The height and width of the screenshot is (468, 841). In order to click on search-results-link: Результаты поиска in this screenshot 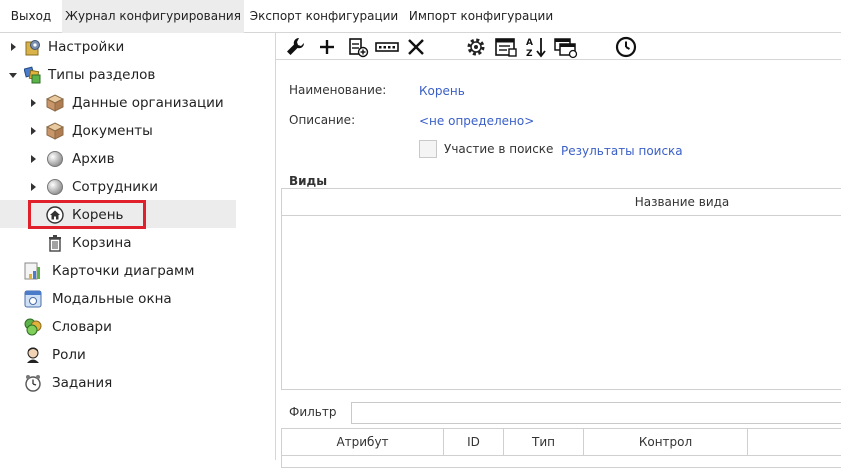, I will do `click(622, 151)`.